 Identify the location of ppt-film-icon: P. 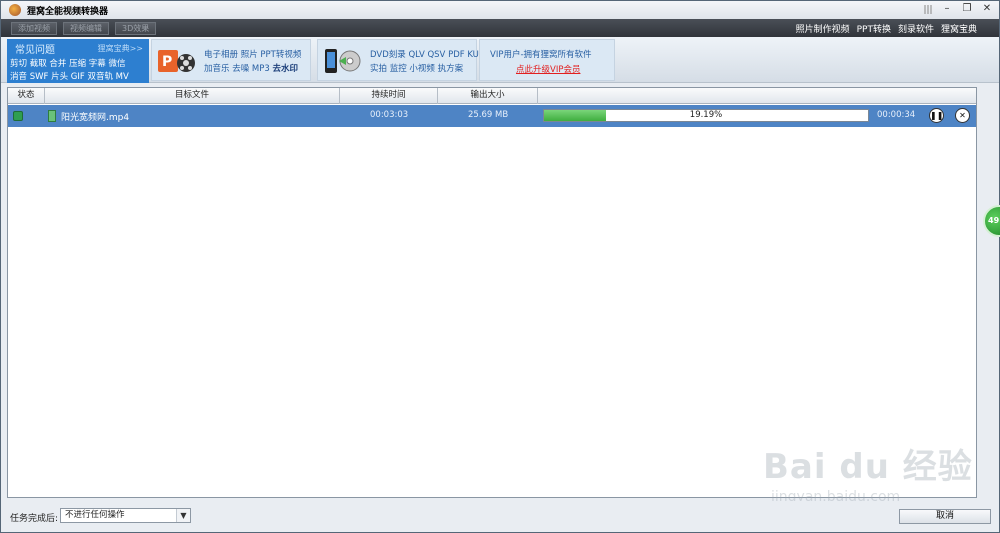
(176, 61).